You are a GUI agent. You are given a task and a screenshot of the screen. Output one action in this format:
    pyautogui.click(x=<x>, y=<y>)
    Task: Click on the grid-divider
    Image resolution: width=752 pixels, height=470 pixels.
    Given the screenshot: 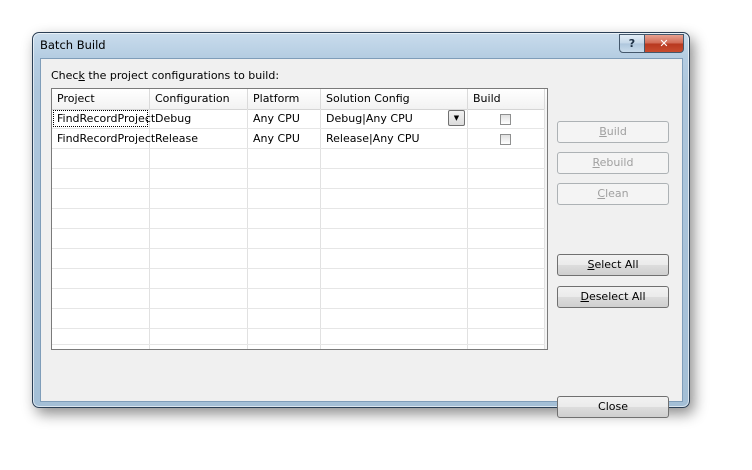 What is the action you would take?
    pyautogui.click(x=467, y=229)
    